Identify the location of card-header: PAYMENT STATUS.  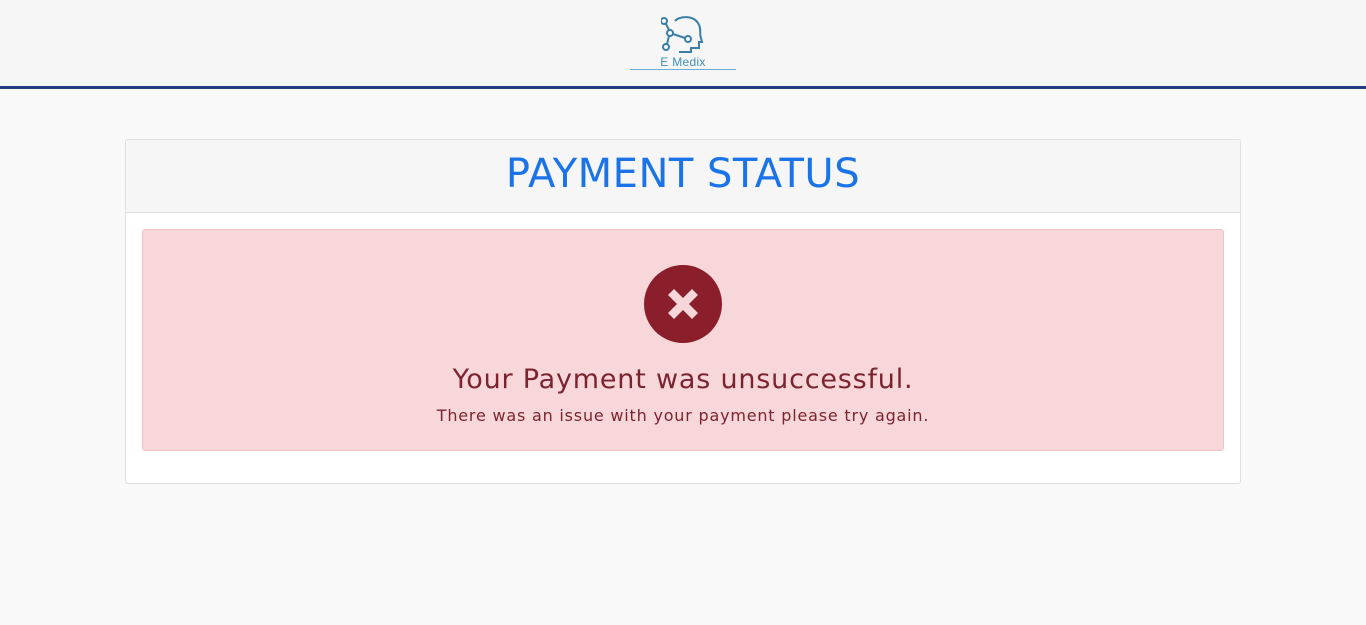
(683, 176).